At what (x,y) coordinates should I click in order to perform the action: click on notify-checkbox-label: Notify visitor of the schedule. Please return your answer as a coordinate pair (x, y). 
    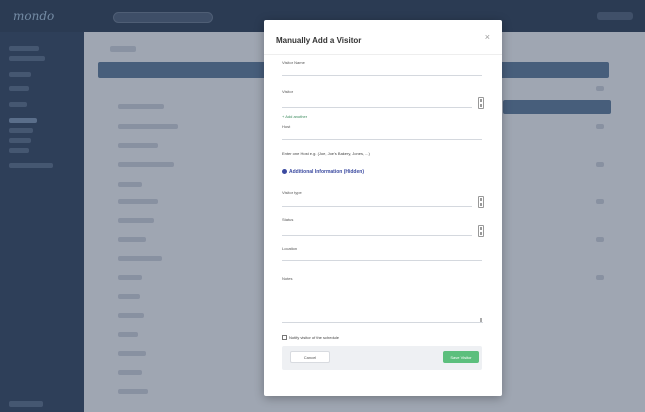
    Looking at the image, I should click on (314, 337).